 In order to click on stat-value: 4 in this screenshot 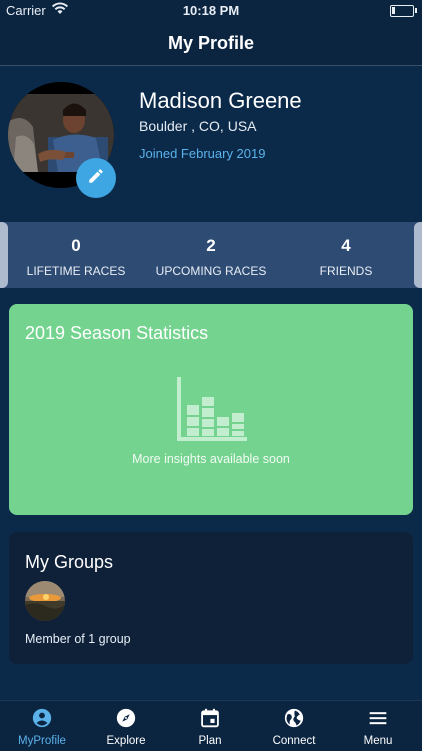, I will do `click(346, 245)`.